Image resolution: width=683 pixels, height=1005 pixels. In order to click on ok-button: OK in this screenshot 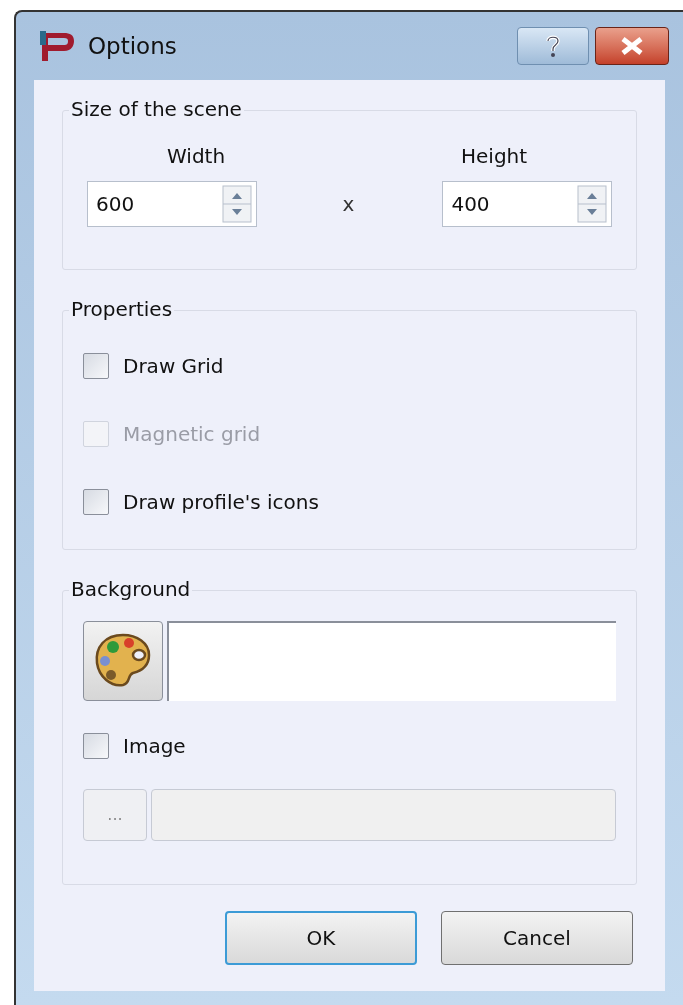, I will do `click(321, 938)`.